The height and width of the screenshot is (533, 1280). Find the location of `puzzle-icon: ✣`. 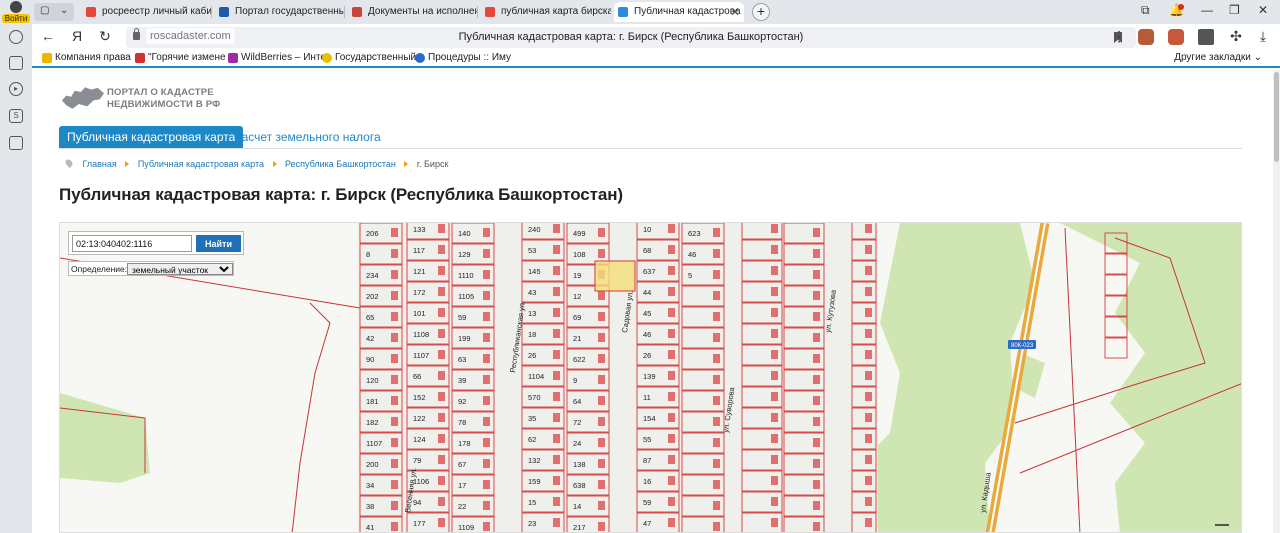

puzzle-icon: ✣ is located at coordinates (1236, 36).